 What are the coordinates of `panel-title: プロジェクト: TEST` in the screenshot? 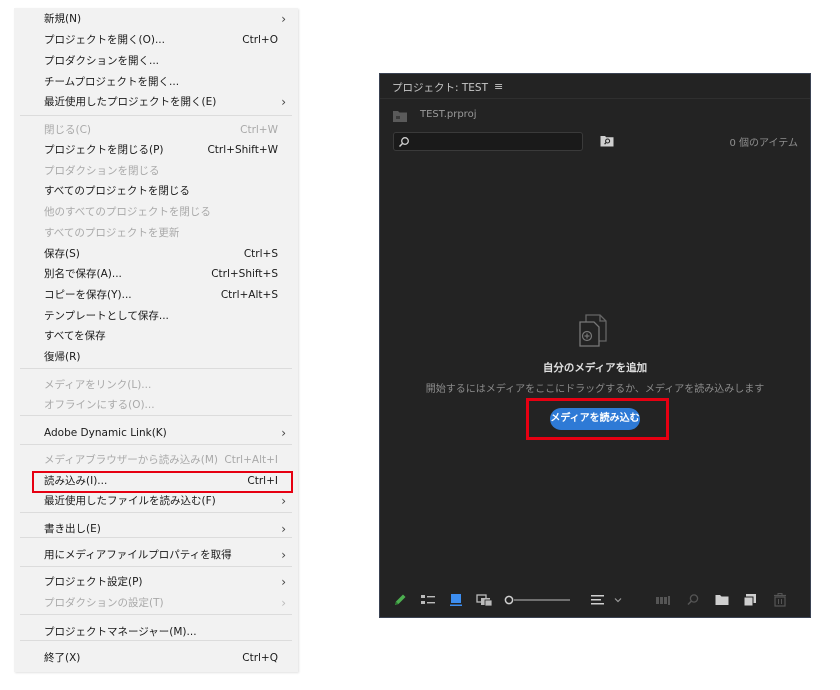 It's located at (440, 88).